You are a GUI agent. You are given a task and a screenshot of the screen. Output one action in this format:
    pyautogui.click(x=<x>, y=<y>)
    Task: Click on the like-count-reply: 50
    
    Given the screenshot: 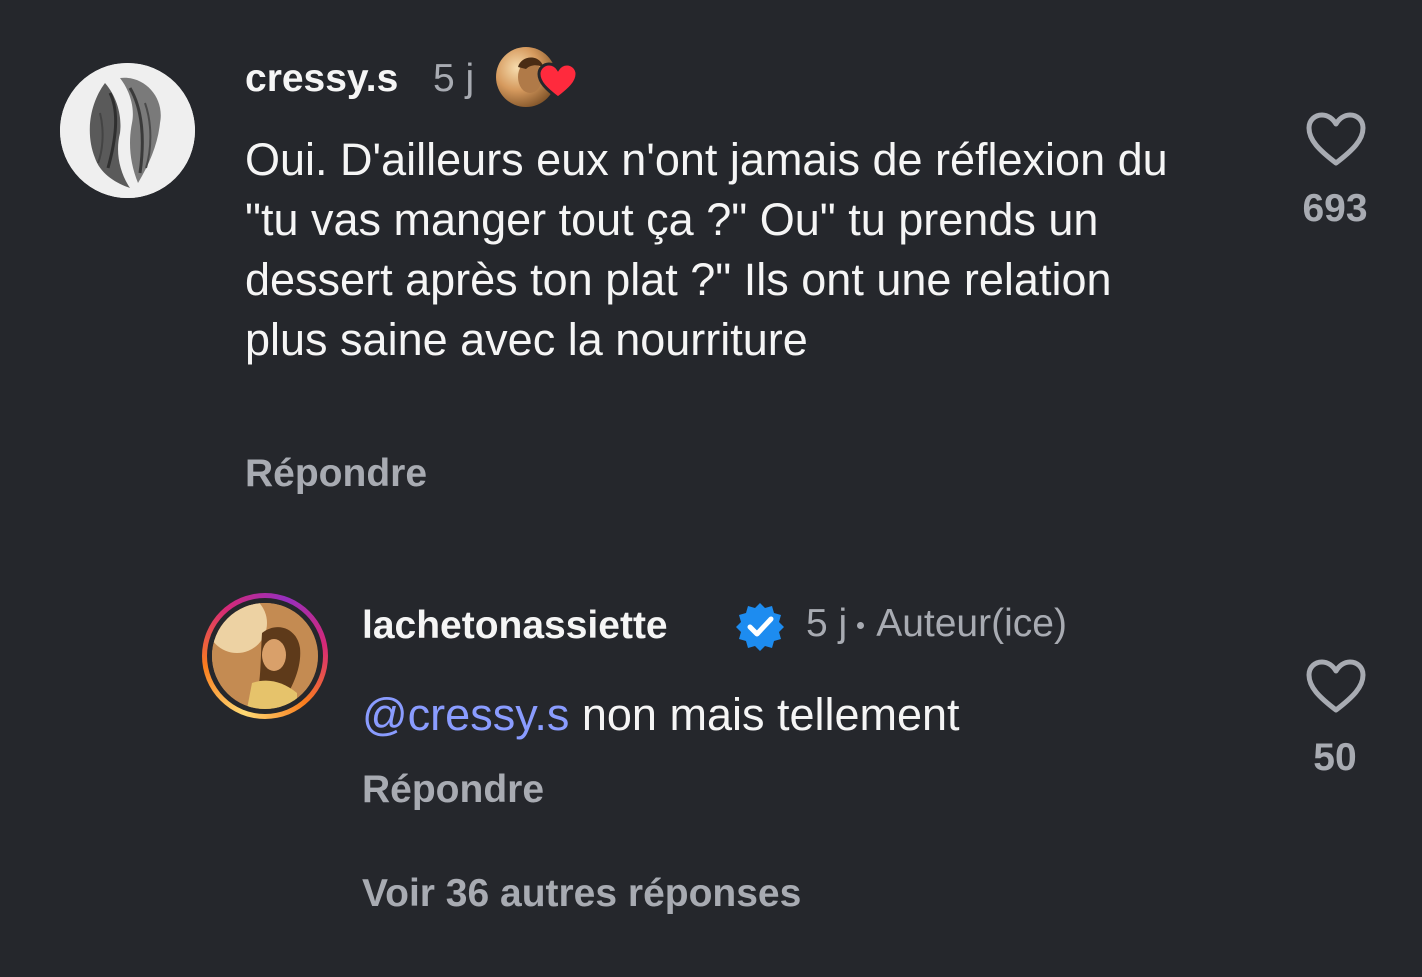 What is the action you would take?
    pyautogui.click(x=1335, y=757)
    